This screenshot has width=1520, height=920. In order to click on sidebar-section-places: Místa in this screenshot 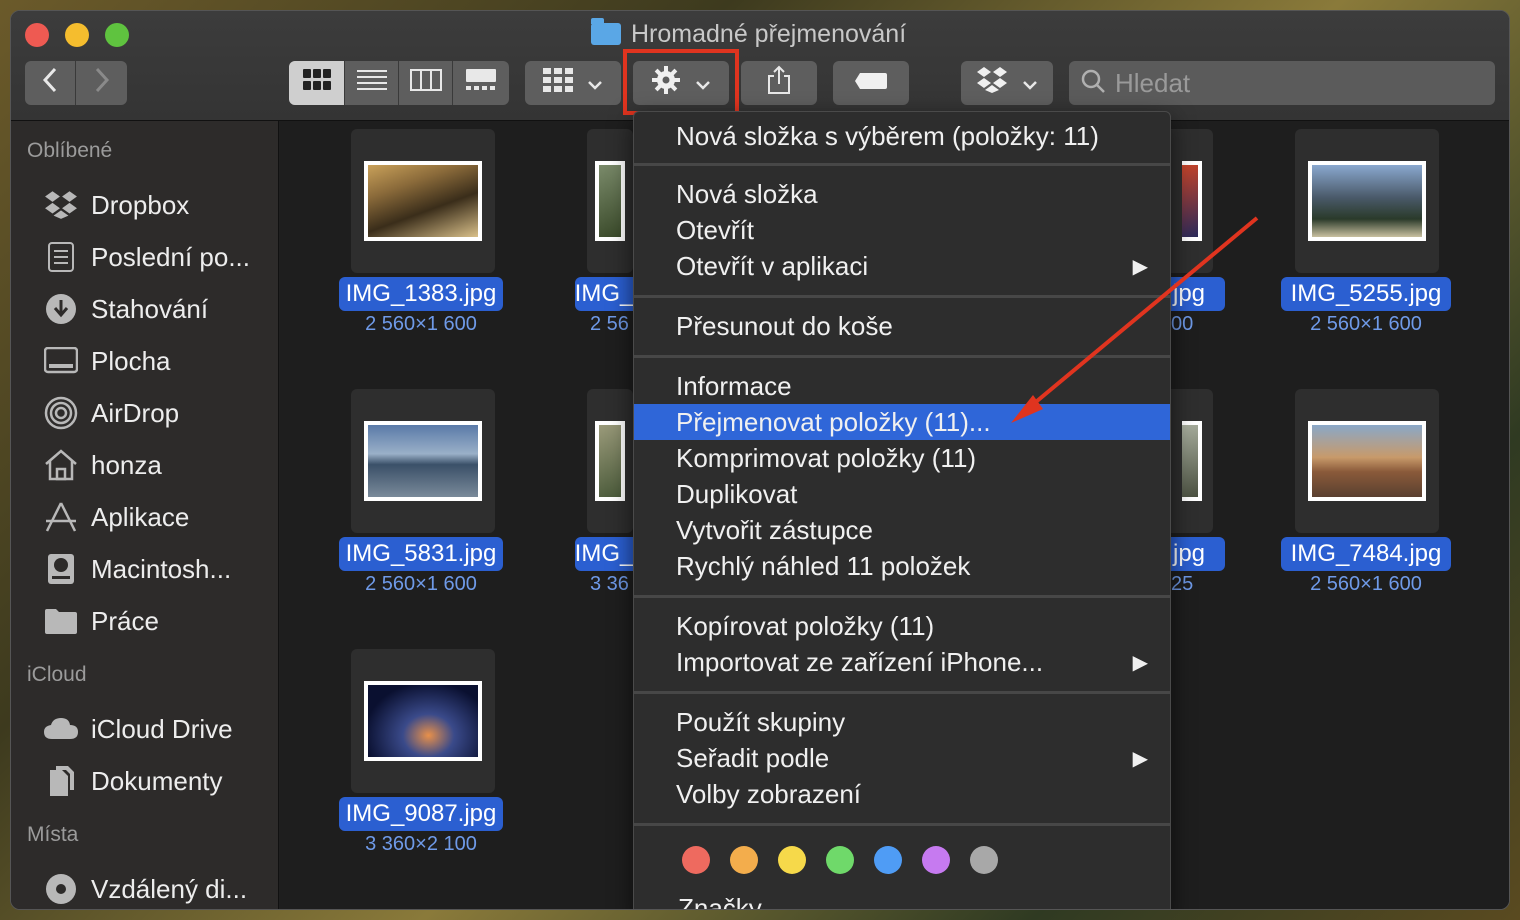, I will do `click(53, 834)`.